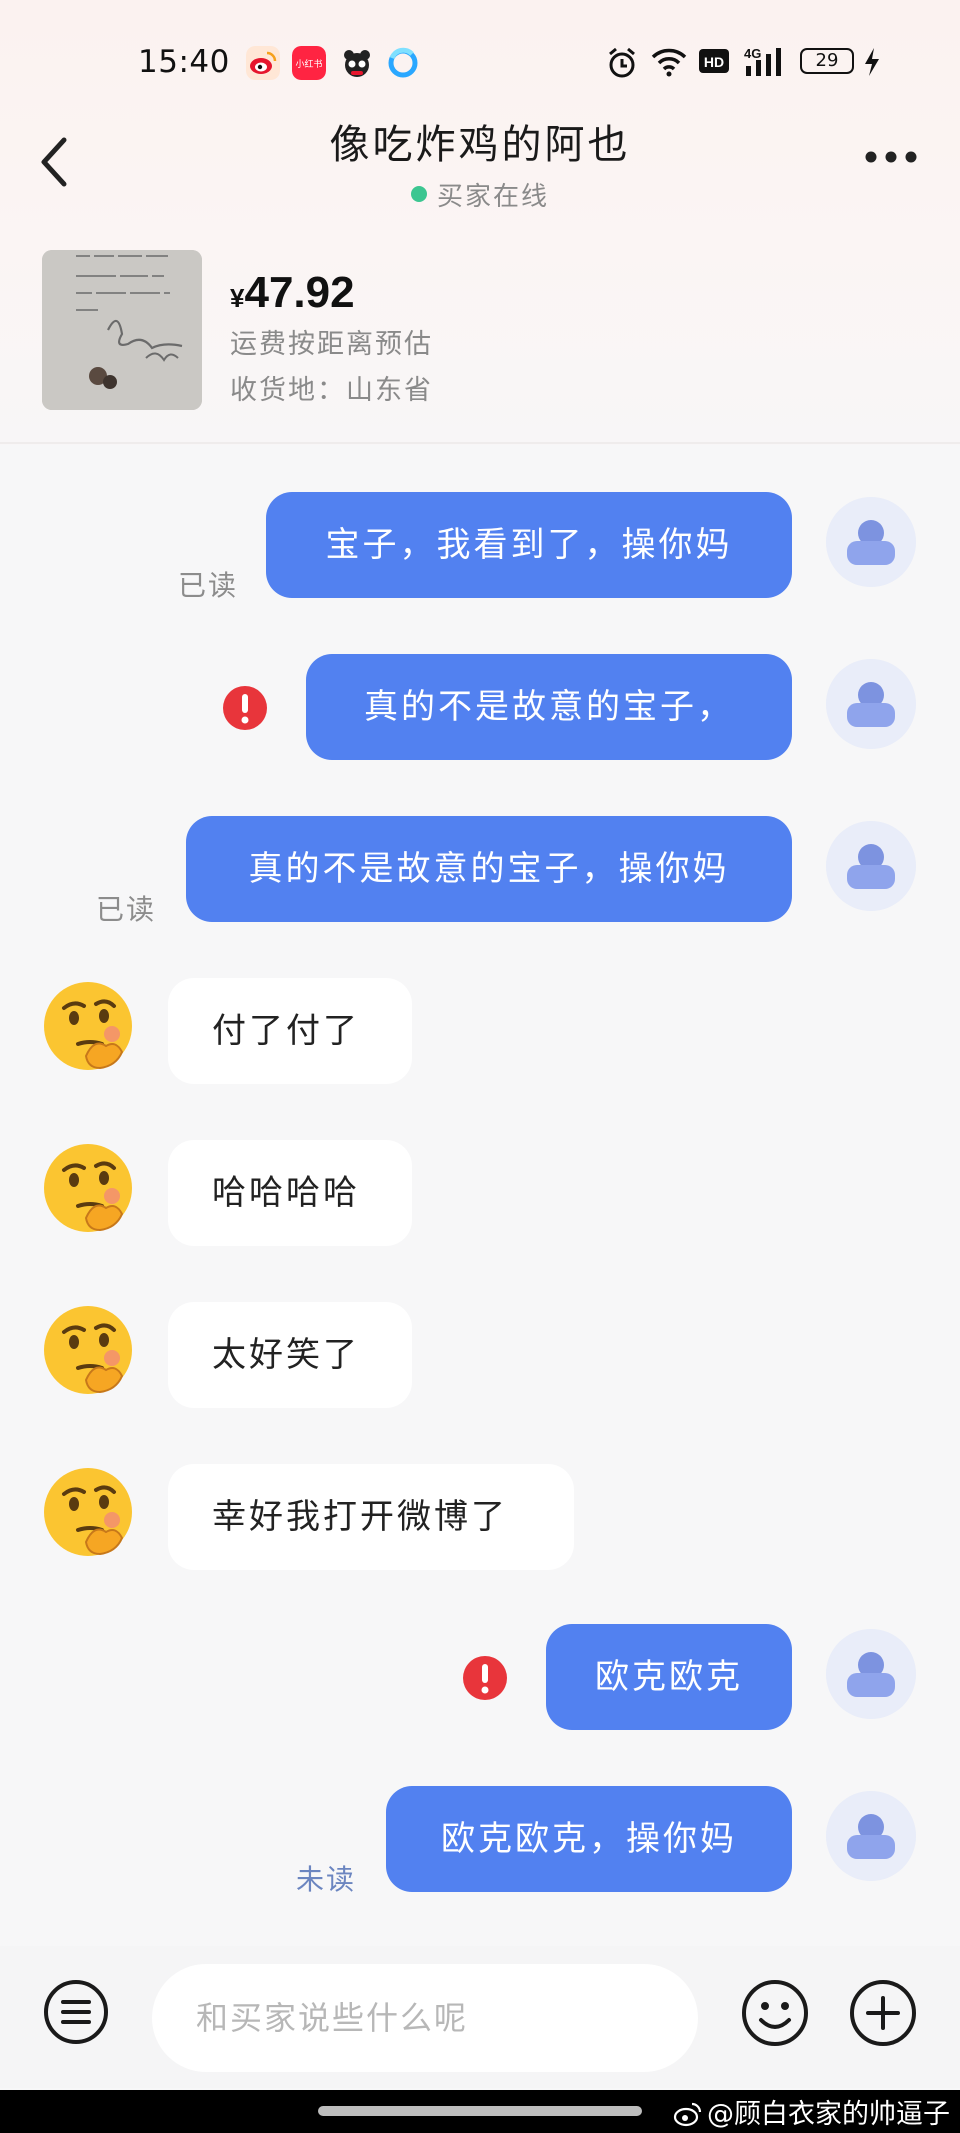  I want to click on xiaohongshu-icon: 小红书, so click(309, 63).